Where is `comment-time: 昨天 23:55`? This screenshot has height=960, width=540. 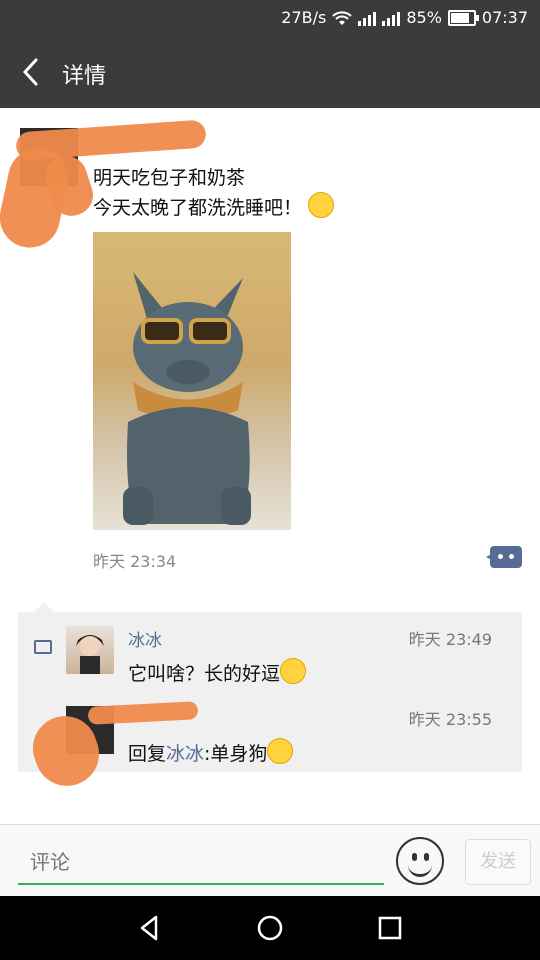 comment-time: 昨天 23:55 is located at coordinates (450, 719).